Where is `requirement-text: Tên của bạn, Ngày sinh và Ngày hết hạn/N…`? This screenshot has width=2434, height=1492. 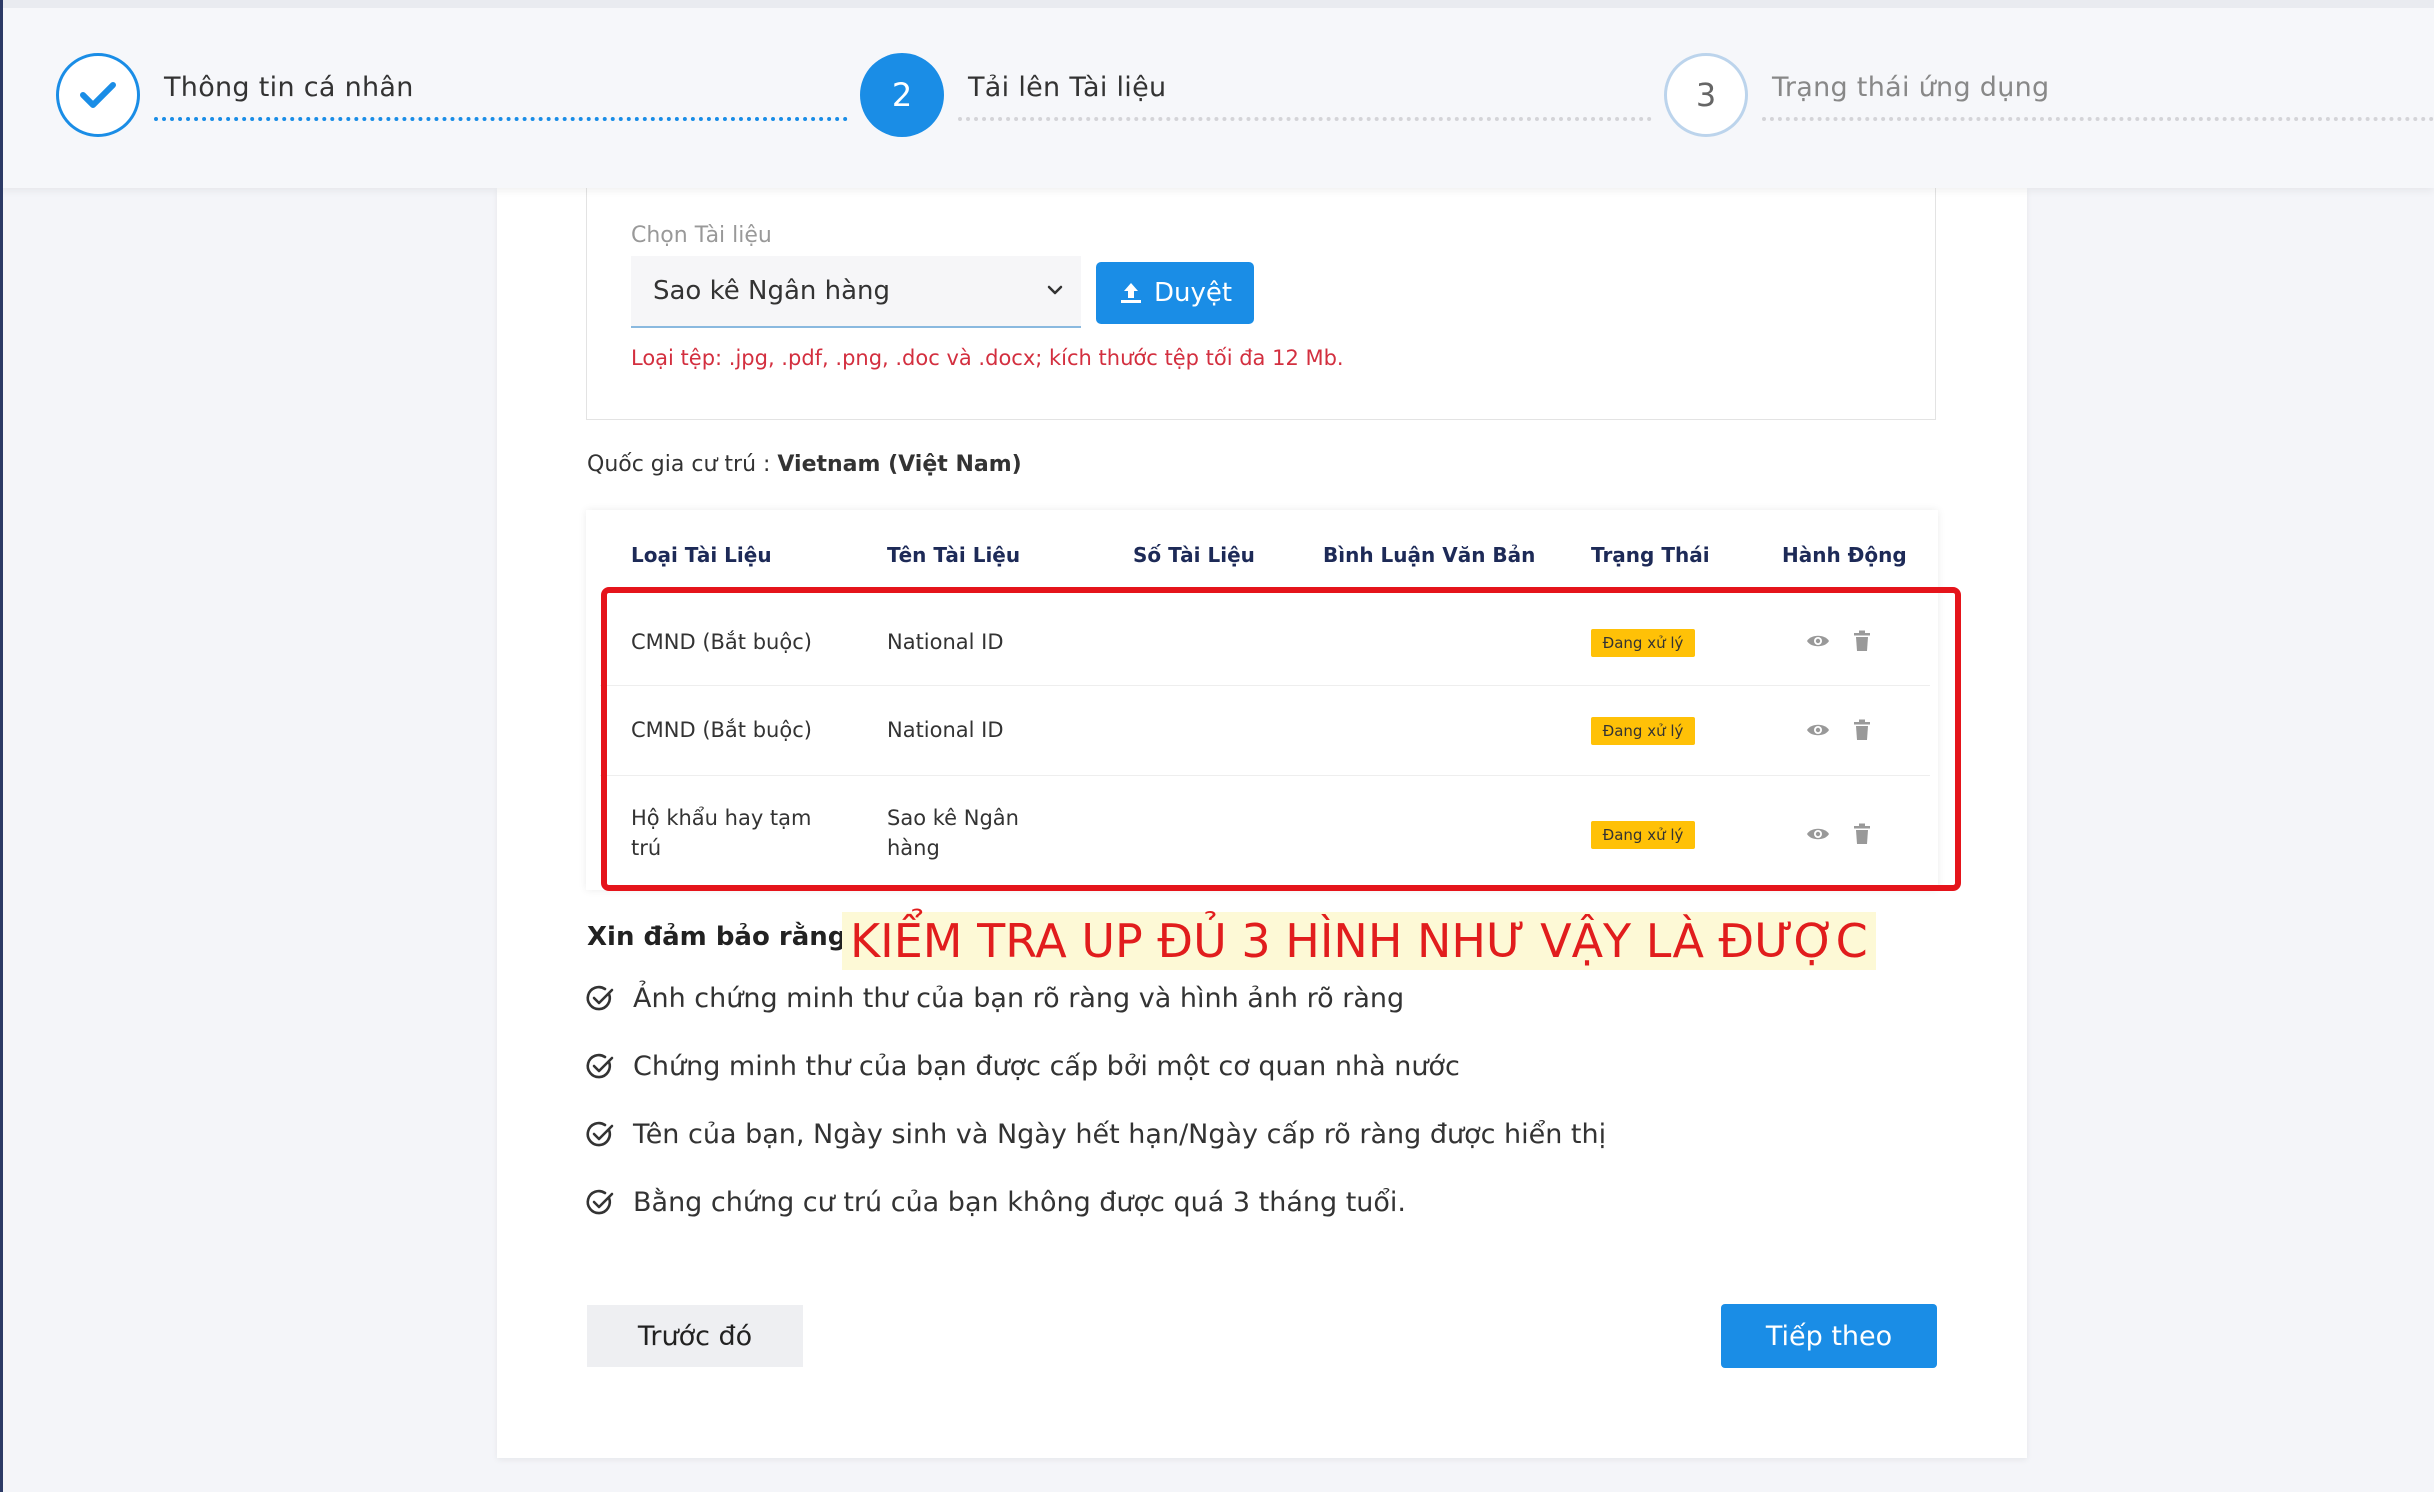
requirement-text: Tên của bạn, Ngày sinh và Ngày hết hạn/N… is located at coordinates (1120, 1134).